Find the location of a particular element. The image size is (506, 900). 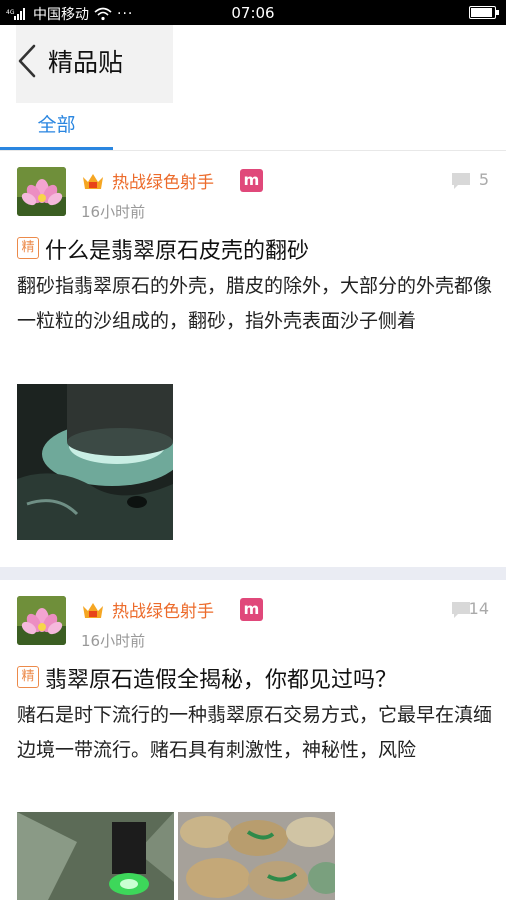

back-button is located at coordinates (27, 61).